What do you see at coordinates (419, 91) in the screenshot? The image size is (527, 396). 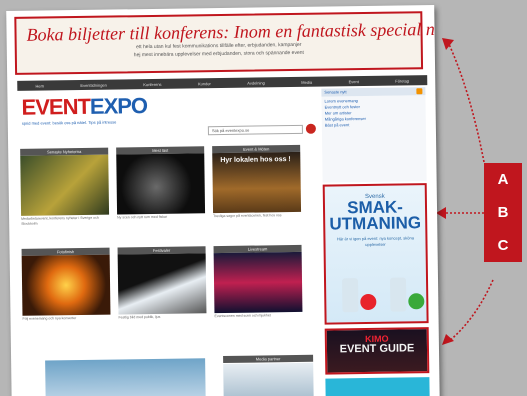 I see `rss-icon` at bounding box center [419, 91].